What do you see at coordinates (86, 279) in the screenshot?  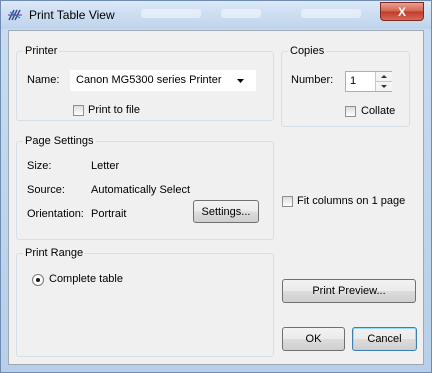 I see `complete-table-label: Complete table` at bounding box center [86, 279].